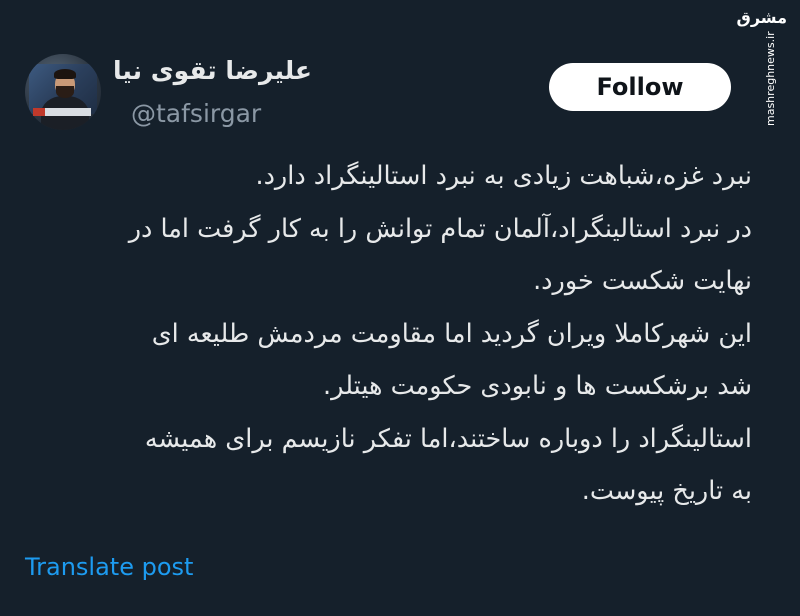  I want to click on tweet-line: شد برشکست ها و نابودی حکومت هیتلر., so click(537, 386).